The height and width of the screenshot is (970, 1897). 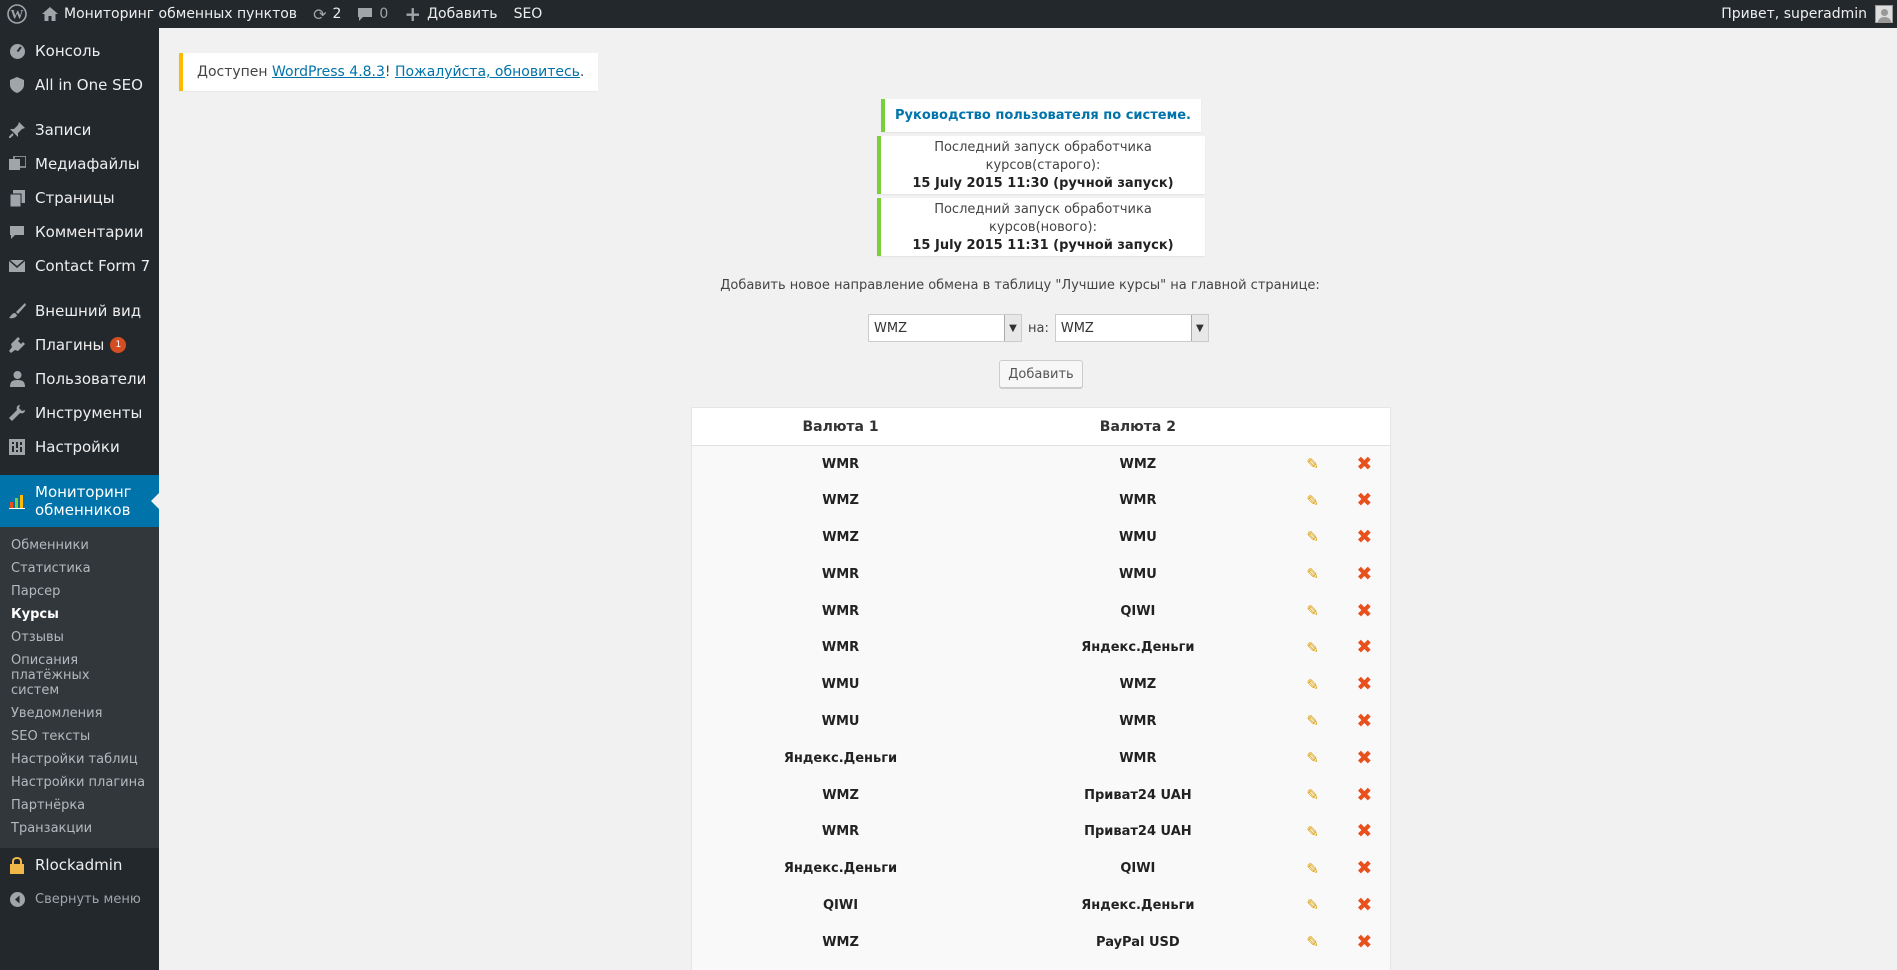 What do you see at coordinates (79, 85) in the screenshot?
I see `menu-all-in-one-seo: All in One SEO` at bounding box center [79, 85].